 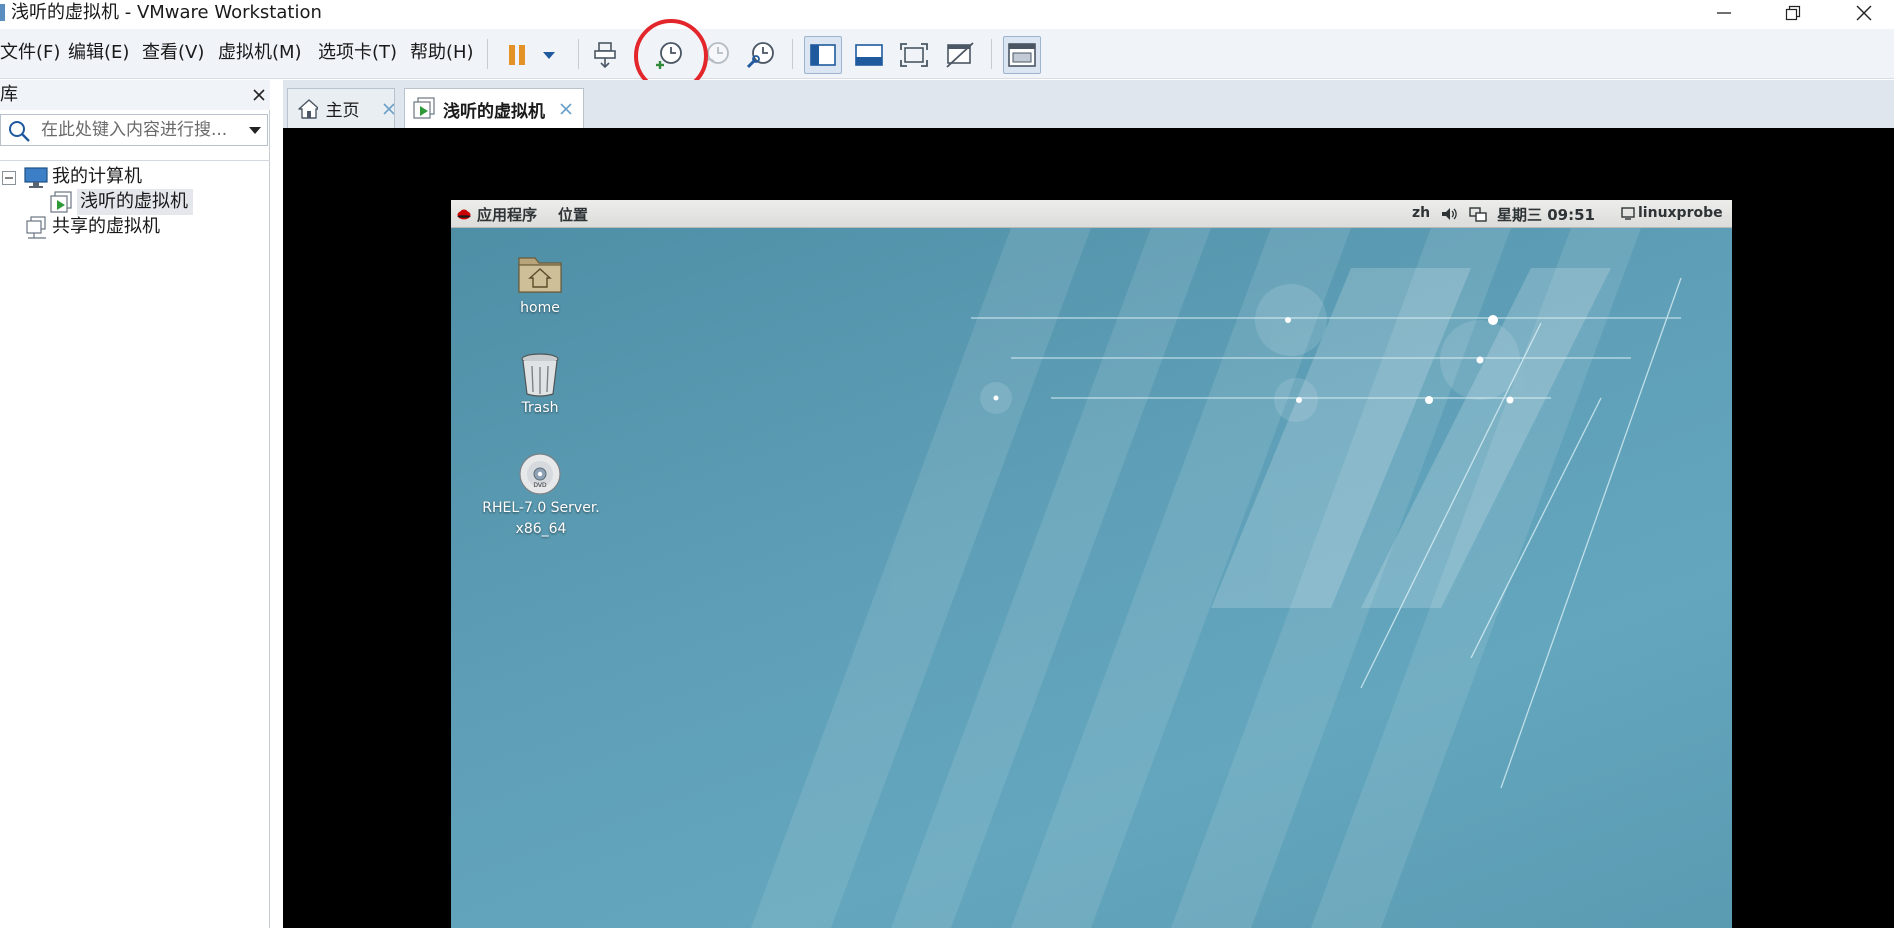 I want to click on menu-help: 帮助(H), so click(x=442, y=53).